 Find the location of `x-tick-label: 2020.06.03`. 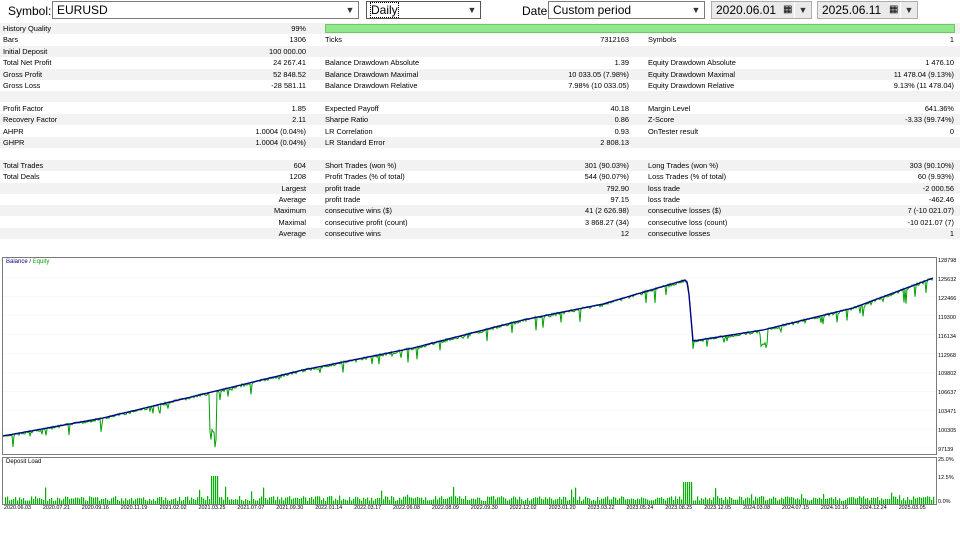

x-tick-label: 2020.06.03 is located at coordinates (17, 508).